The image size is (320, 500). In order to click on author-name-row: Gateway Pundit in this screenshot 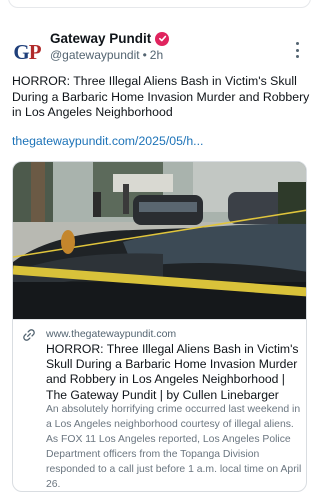, I will do `click(110, 38)`.